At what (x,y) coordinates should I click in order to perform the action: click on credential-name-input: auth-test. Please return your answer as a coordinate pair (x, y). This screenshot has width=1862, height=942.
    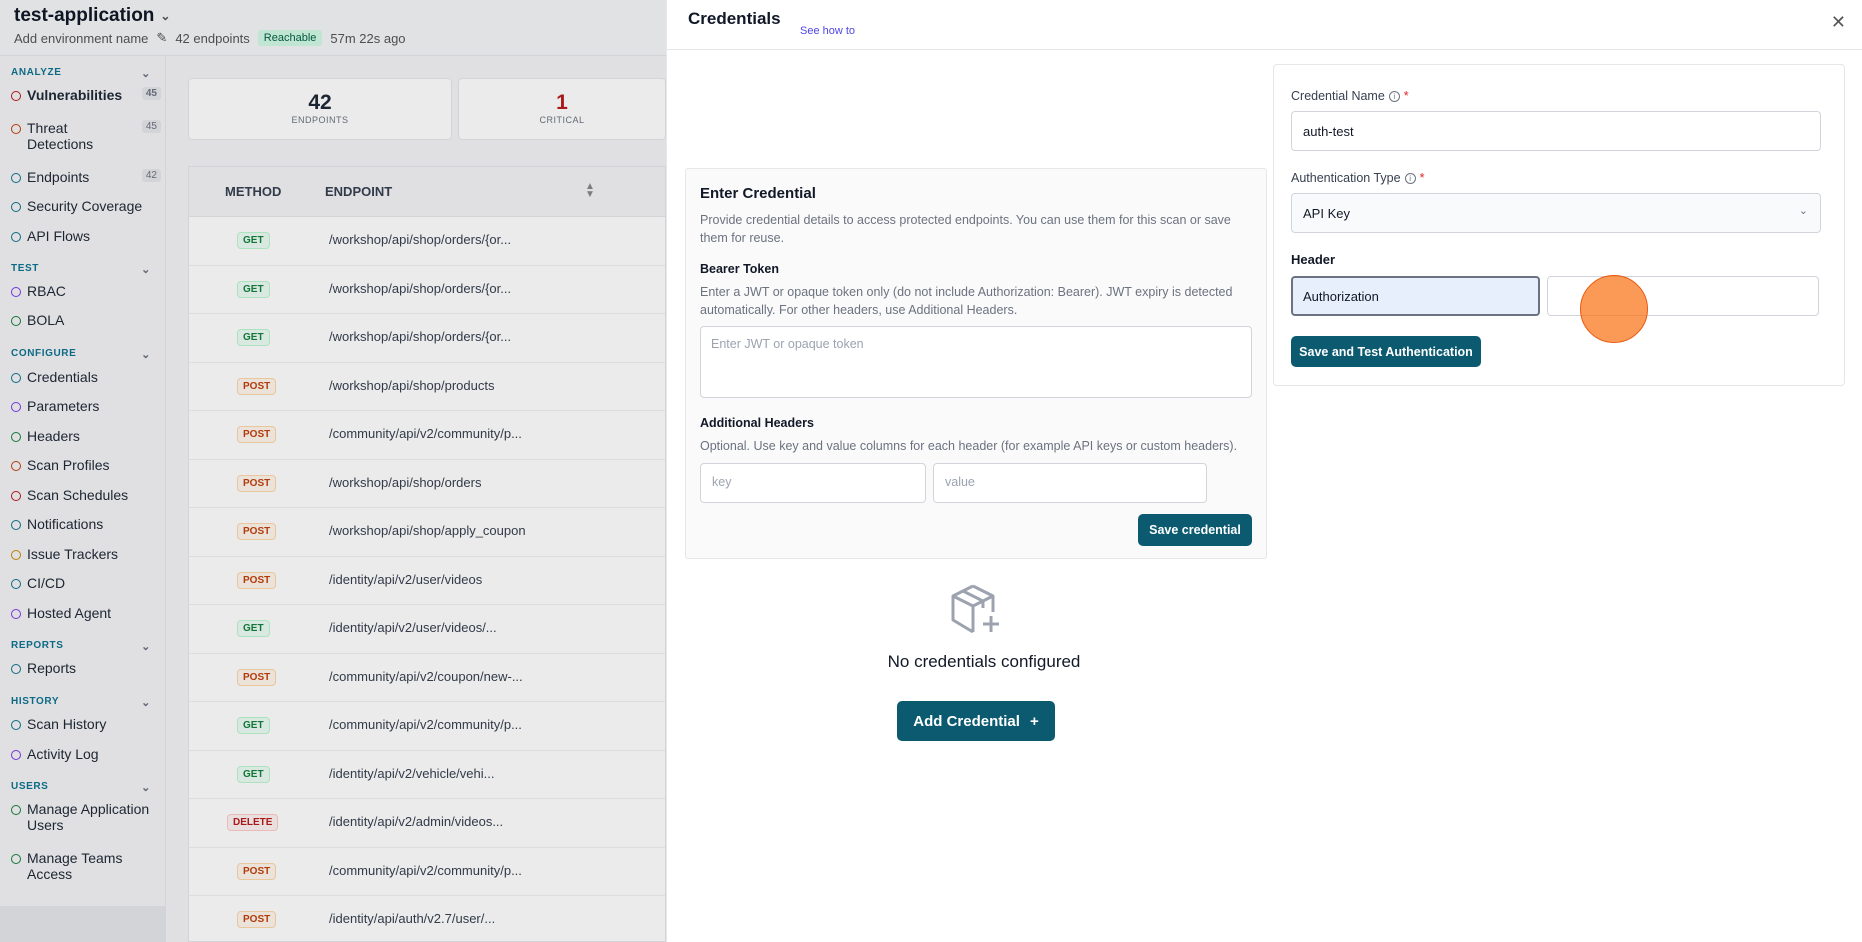
    Looking at the image, I should click on (1556, 131).